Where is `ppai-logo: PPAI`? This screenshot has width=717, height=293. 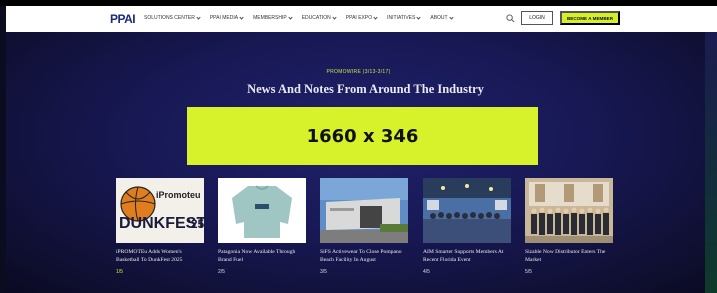
ppai-logo: PPAI is located at coordinates (123, 19).